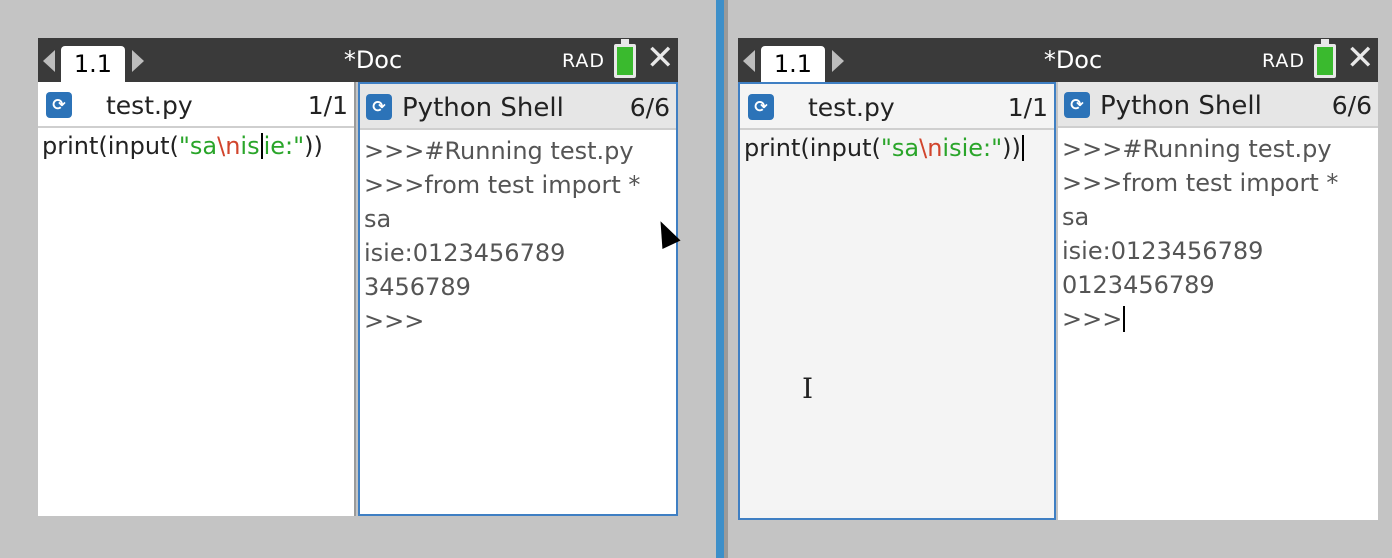 Image resolution: width=1392 pixels, height=558 pixels. I want to click on text-cursor-icon: I, so click(808, 388).